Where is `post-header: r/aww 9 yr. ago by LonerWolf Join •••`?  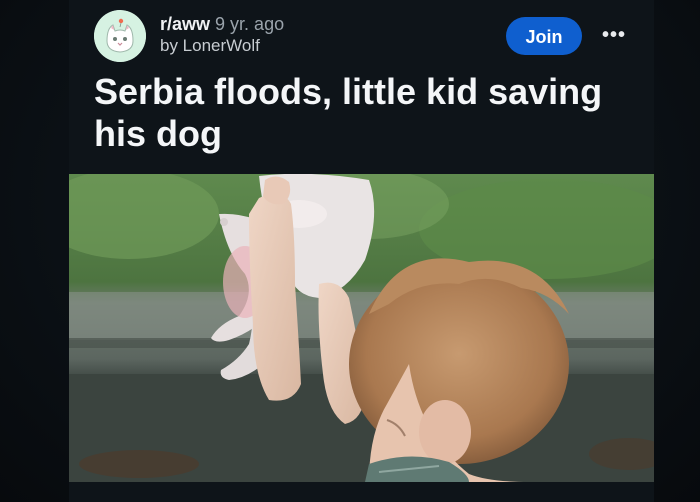
post-header: r/aww 9 yr. ago by LonerWolf Join ••• is located at coordinates (361, 34).